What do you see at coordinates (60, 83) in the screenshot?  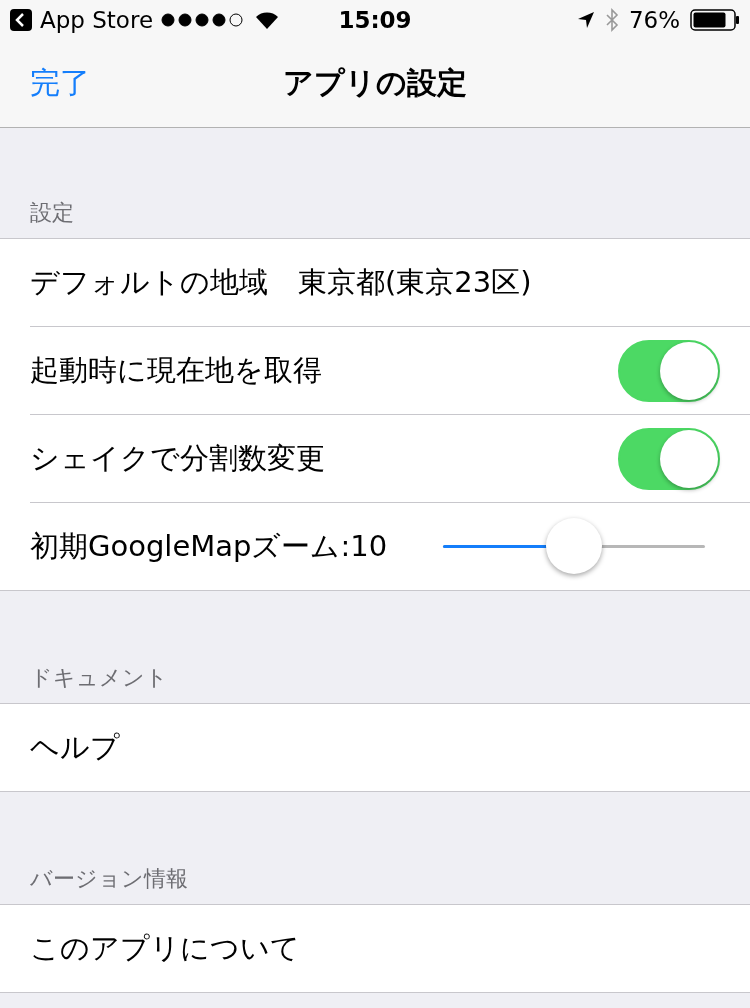 I see `done-link: 完了` at bounding box center [60, 83].